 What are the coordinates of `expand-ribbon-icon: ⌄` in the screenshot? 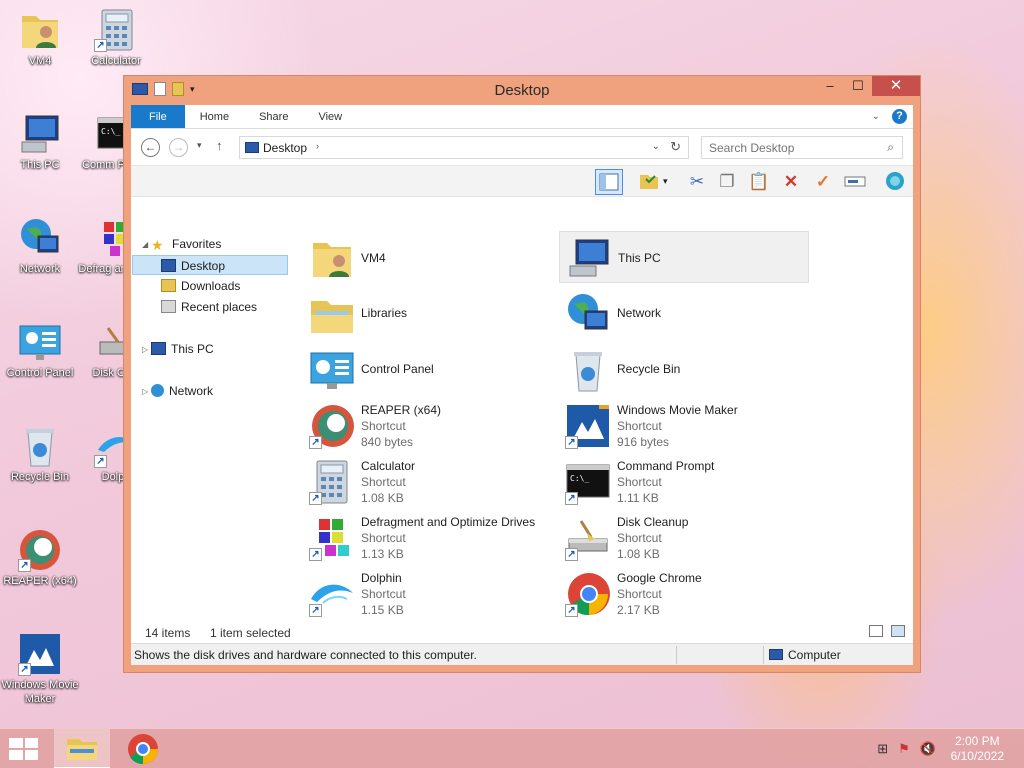 It's located at (876, 116).